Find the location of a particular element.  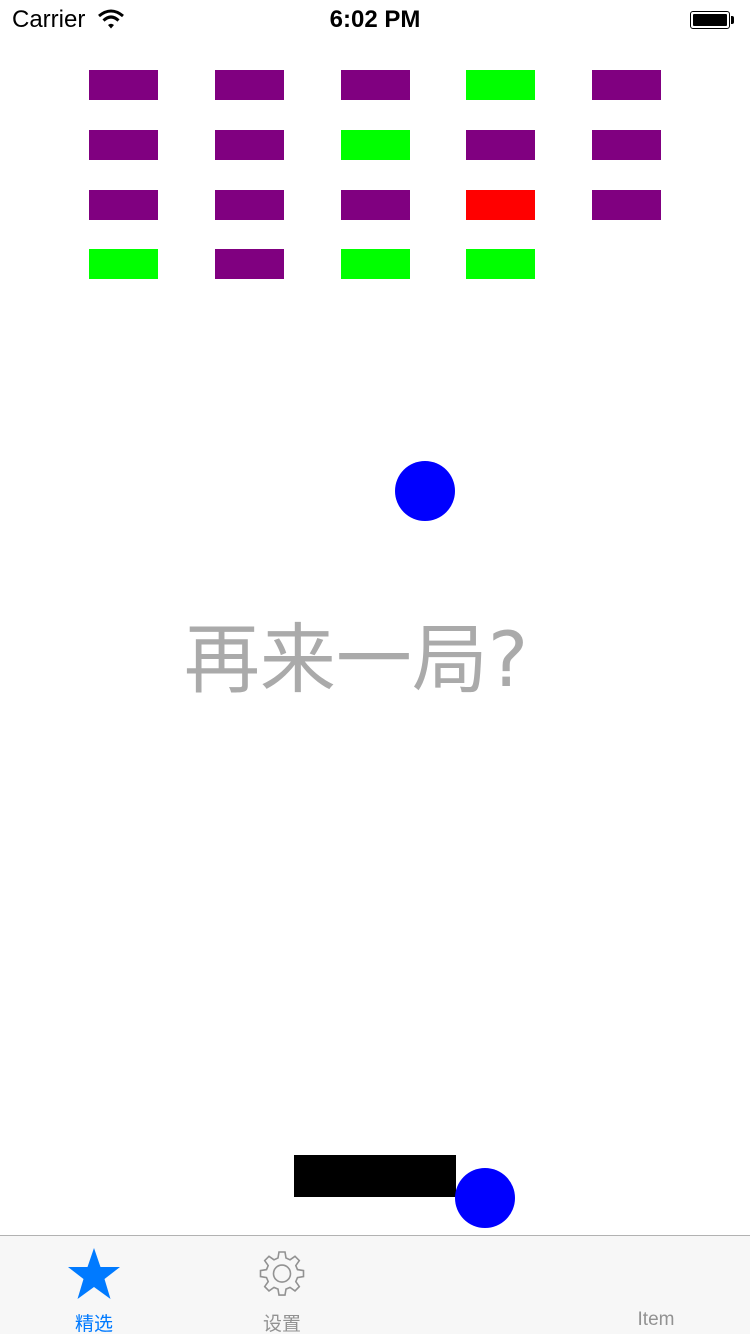

tab-settings: 设置 is located at coordinates (282, 1285).